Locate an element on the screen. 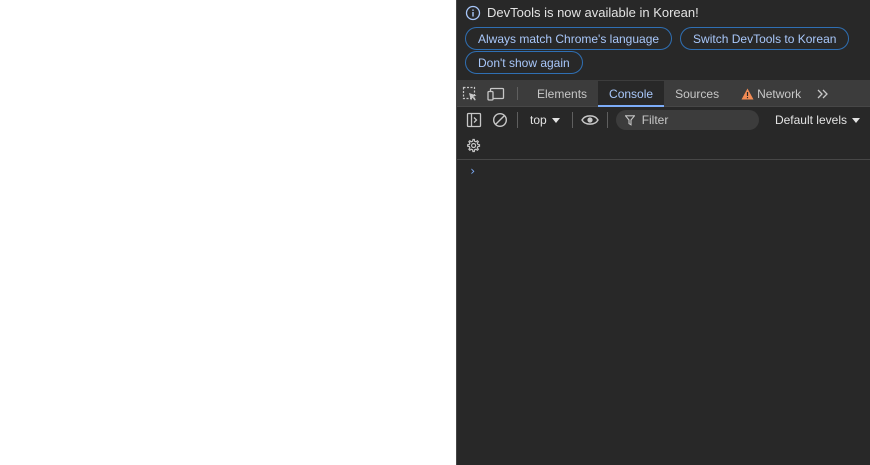 The image size is (870, 465). settings-gear-icon is located at coordinates (473, 146).